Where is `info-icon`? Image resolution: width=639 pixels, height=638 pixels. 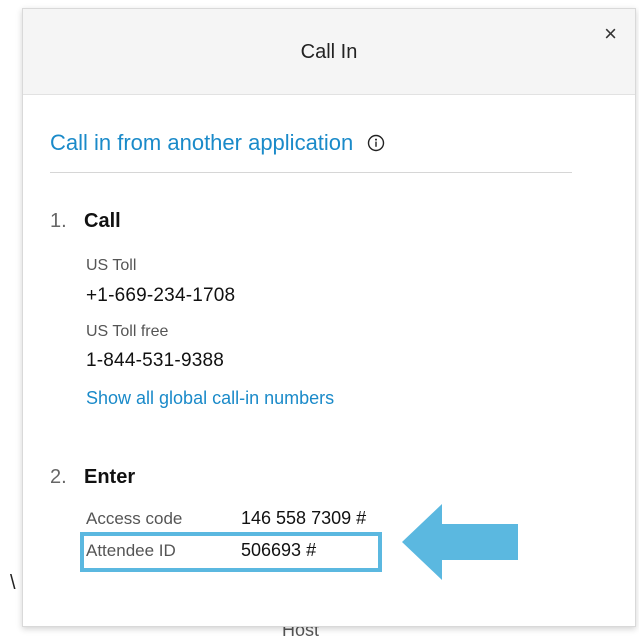
info-icon is located at coordinates (376, 143).